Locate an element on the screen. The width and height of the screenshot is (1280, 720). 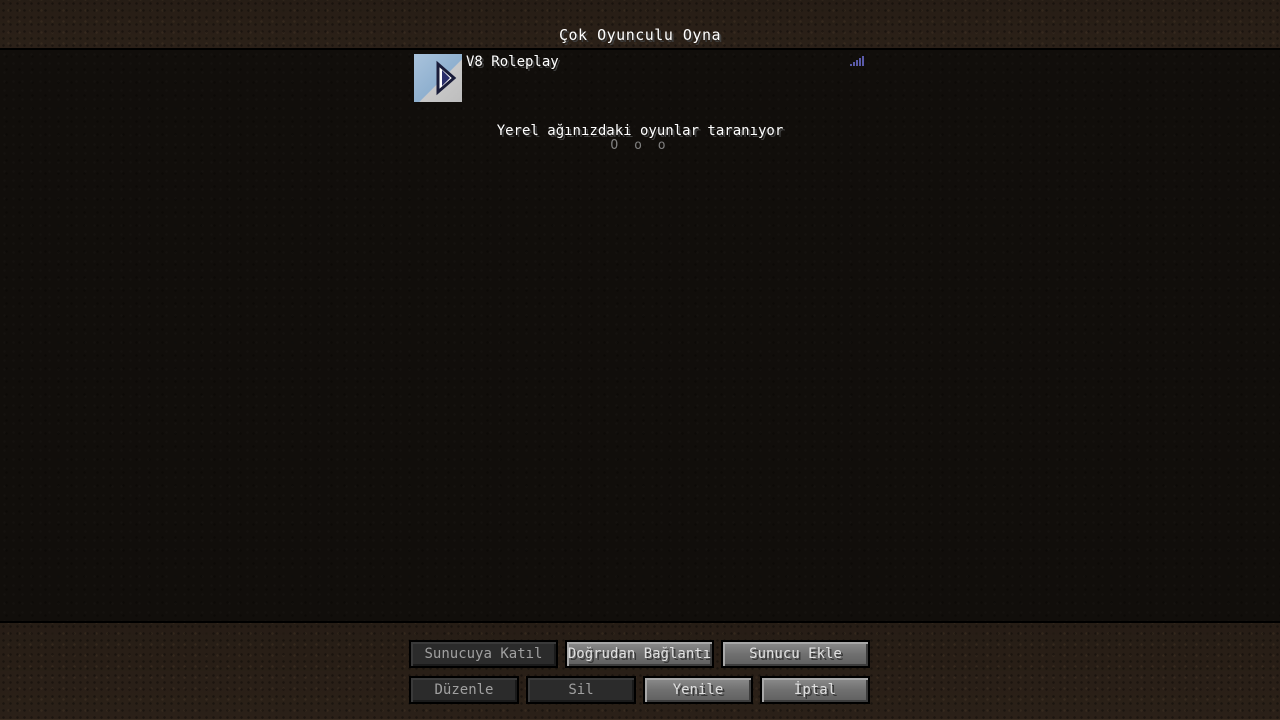
server-entry: V8 Roleplay is located at coordinates (640, 78).